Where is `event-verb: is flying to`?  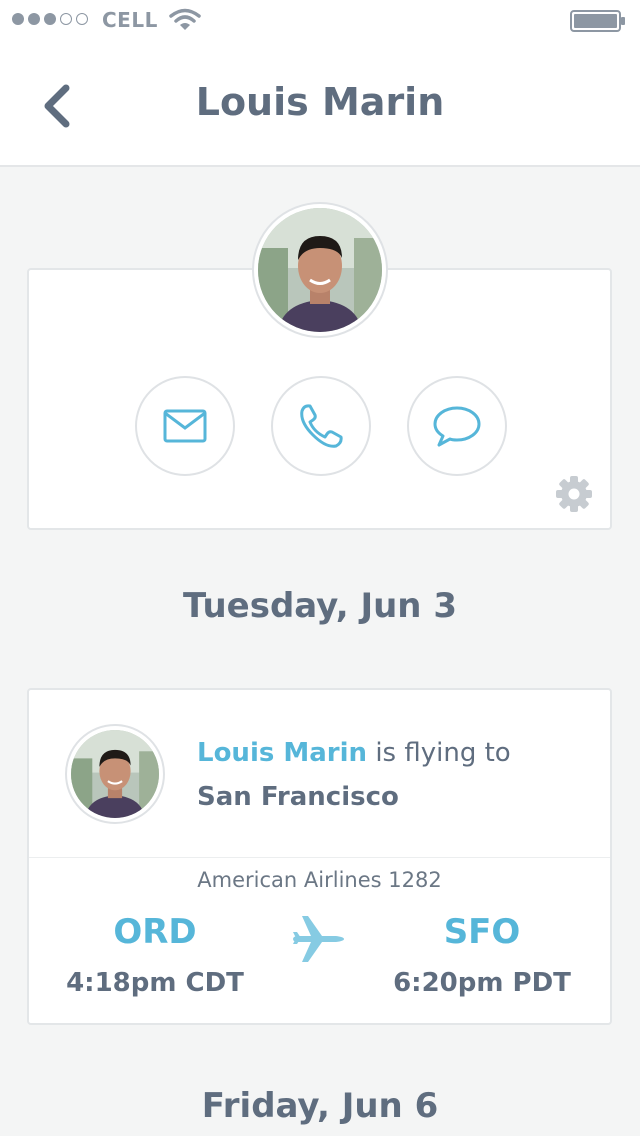
event-verb: is flying to is located at coordinates (443, 753).